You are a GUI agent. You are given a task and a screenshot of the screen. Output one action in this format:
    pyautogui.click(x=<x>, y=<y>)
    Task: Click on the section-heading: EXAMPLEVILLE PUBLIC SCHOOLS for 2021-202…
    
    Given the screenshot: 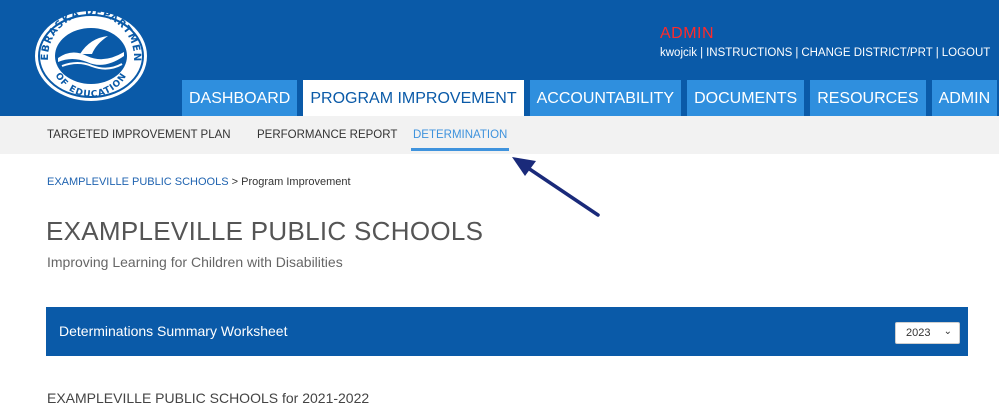 What is the action you would take?
    pyautogui.click(x=208, y=398)
    